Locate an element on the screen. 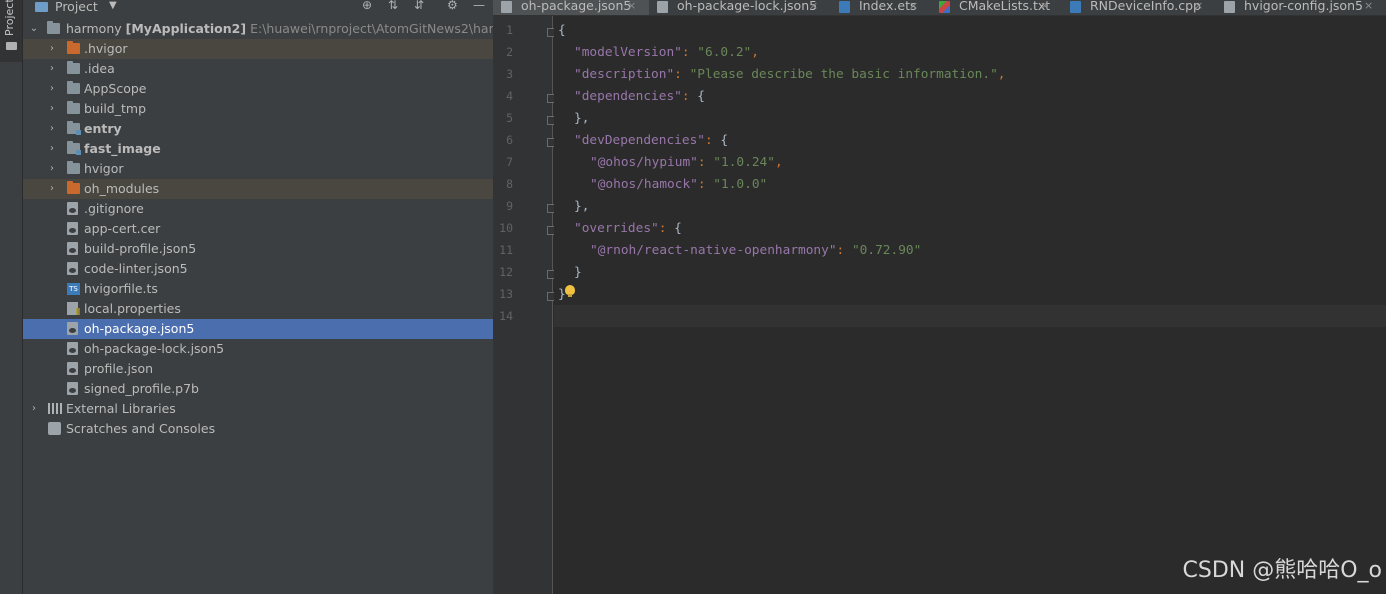 Image resolution: width=1386 pixels, height=594 pixels. module-folder-icon is located at coordinates (74, 128).